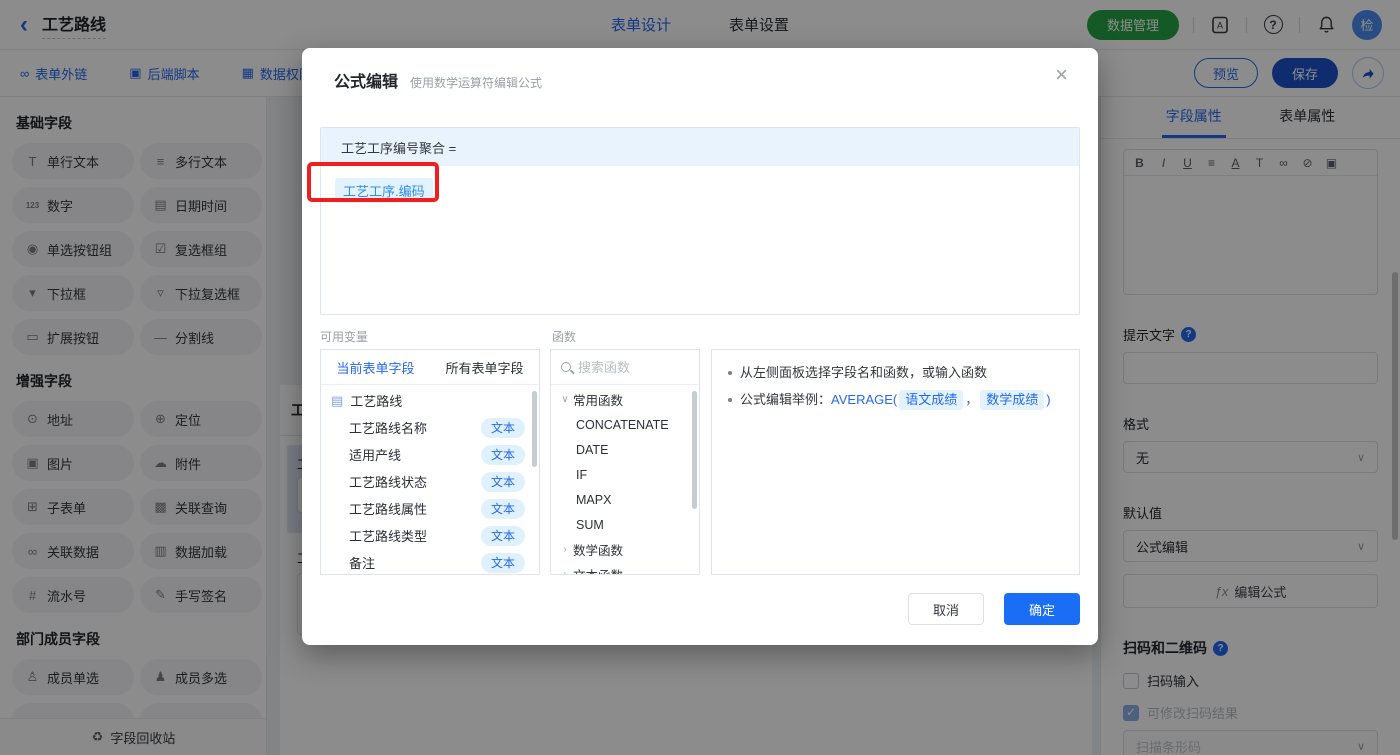  I want to click on formula-input-area: 工艺工序.编码, so click(700, 240).